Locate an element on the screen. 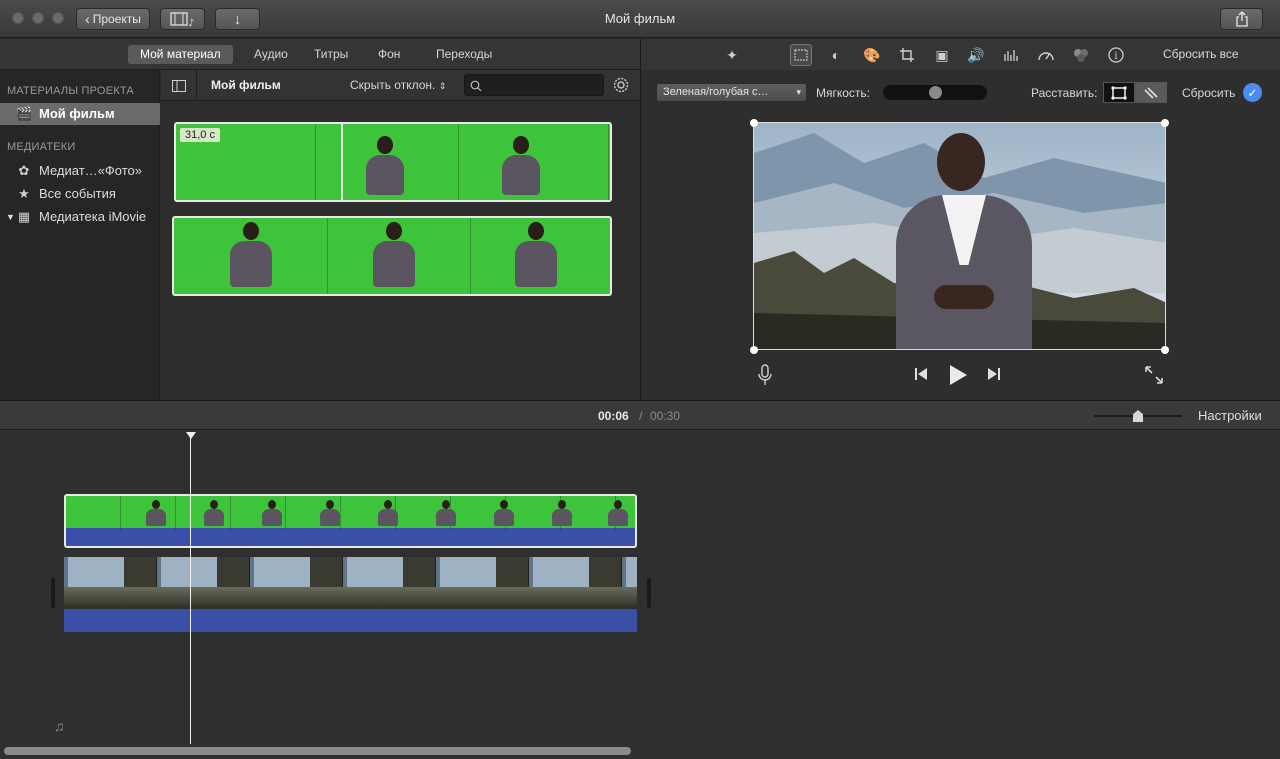  tab-transitions: Переходы is located at coordinates (464, 54).